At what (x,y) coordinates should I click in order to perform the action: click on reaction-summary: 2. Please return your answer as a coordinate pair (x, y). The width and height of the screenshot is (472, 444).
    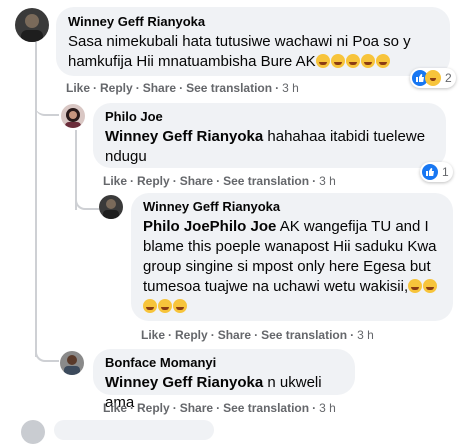
    Looking at the image, I should click on (433, 78).